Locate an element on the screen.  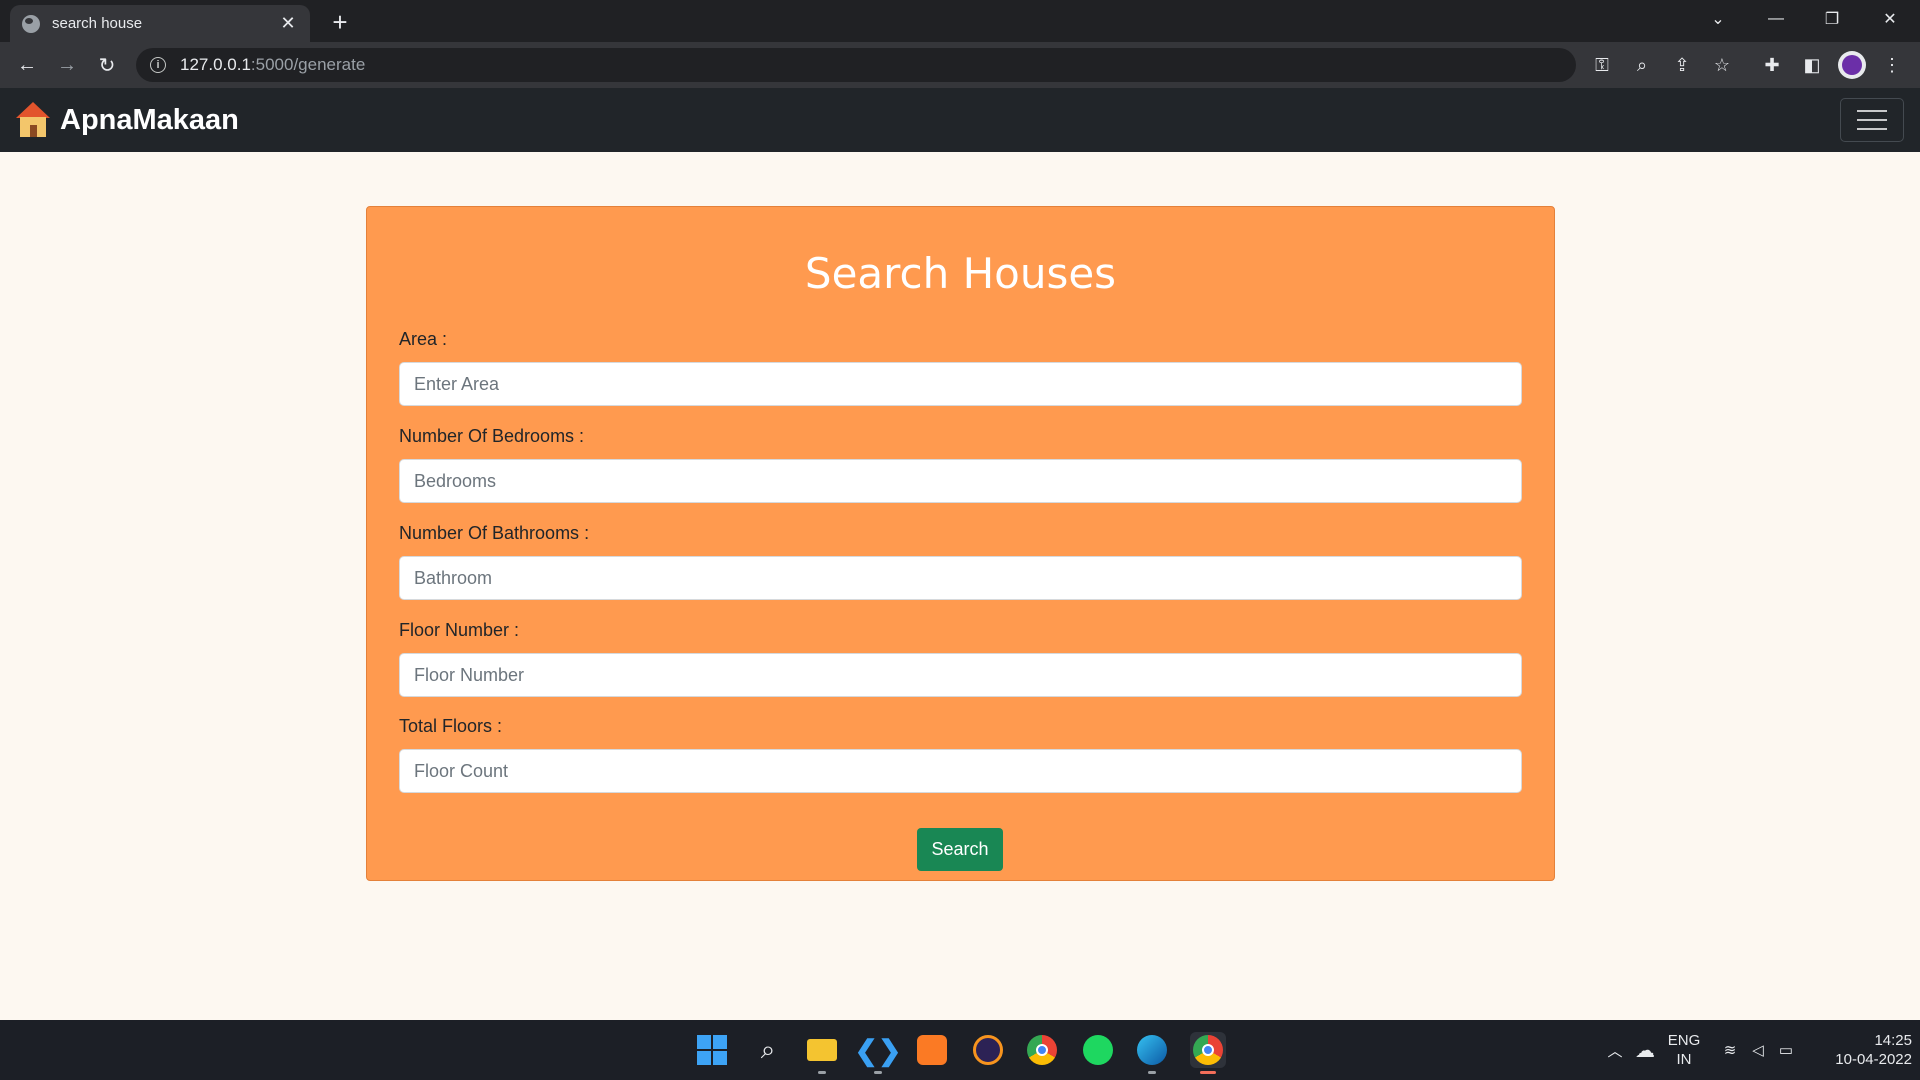
close-tab-icon: ✕ is located at coordinates (288, 23).